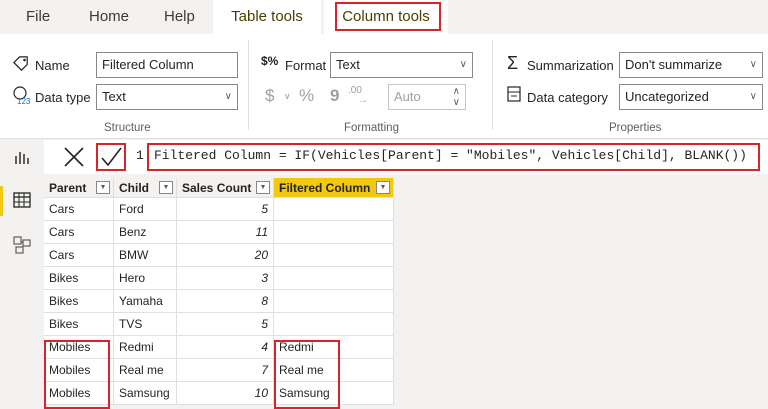 The height and width of the screenshot is (409, 768). I want to click on cancel-icon, so click(74, 157).